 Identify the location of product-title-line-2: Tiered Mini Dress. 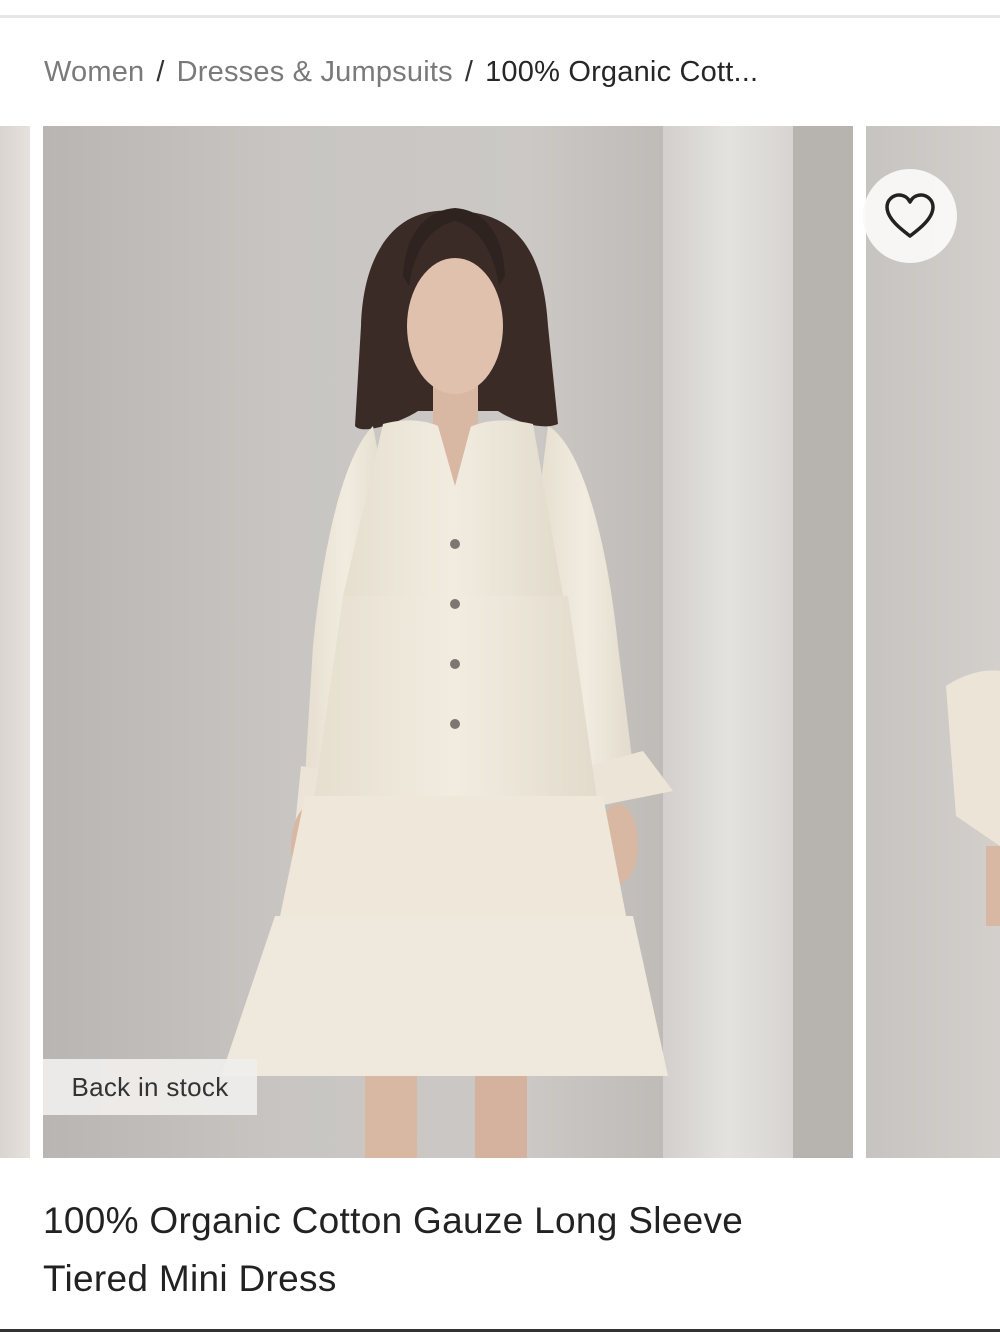
(190, 1278).